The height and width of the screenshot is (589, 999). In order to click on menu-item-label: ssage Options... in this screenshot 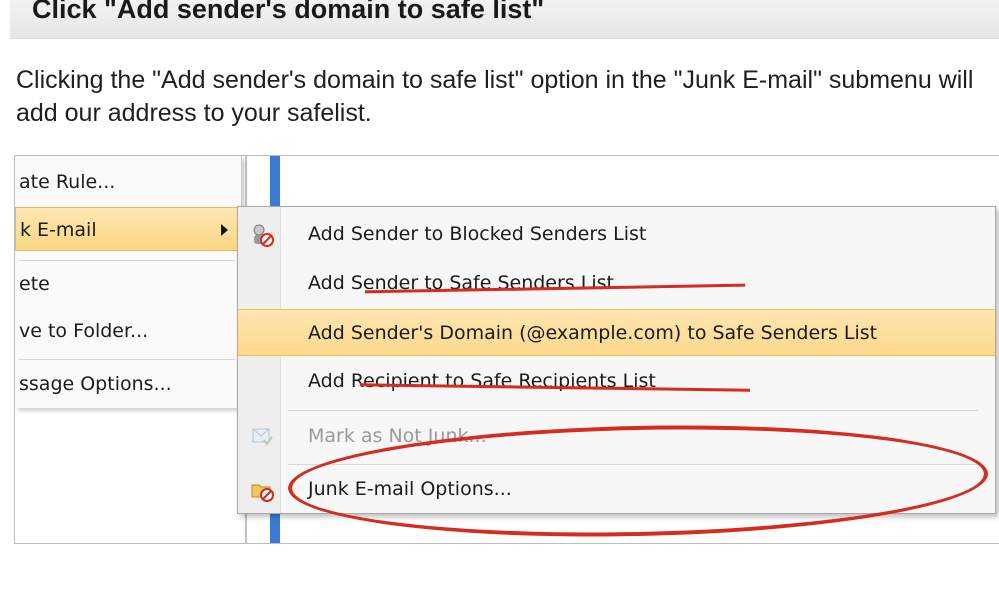, I will do `click(95, 384)`.